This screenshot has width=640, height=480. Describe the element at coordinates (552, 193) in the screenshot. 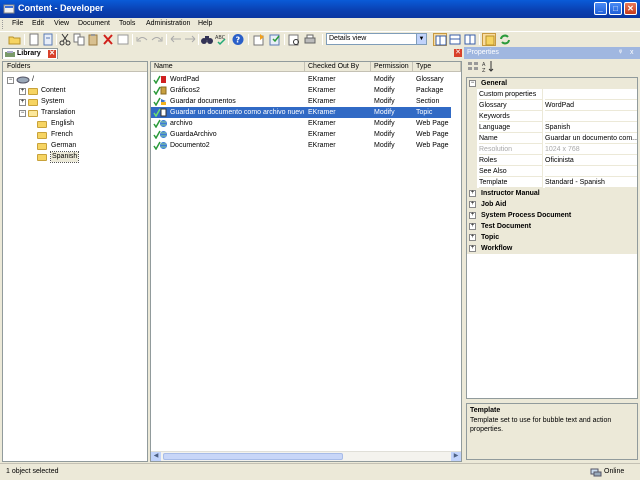

I see `property-category-instructor-manual: + Instructor Manual` at that location.